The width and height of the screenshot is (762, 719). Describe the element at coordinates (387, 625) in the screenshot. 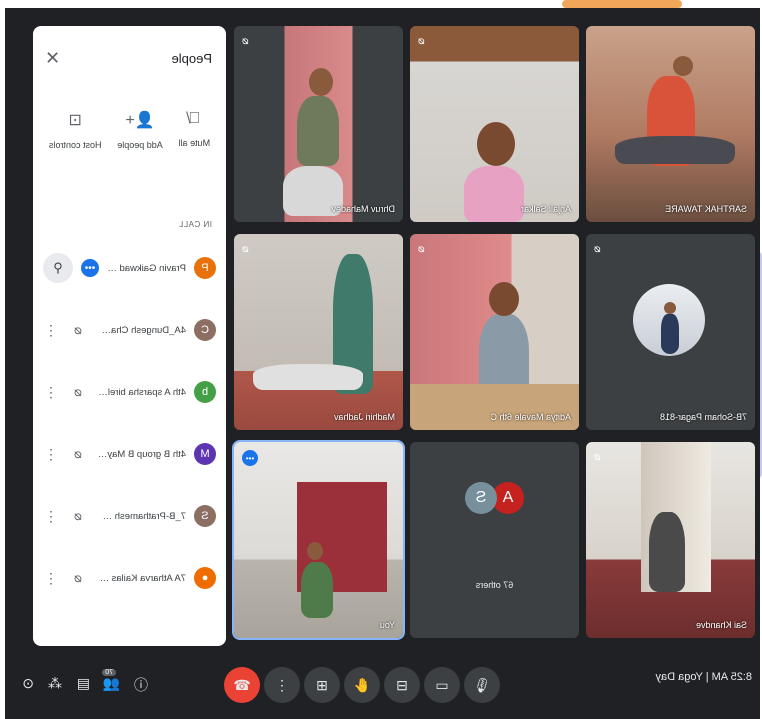

I see `tile-name: You` at that location.